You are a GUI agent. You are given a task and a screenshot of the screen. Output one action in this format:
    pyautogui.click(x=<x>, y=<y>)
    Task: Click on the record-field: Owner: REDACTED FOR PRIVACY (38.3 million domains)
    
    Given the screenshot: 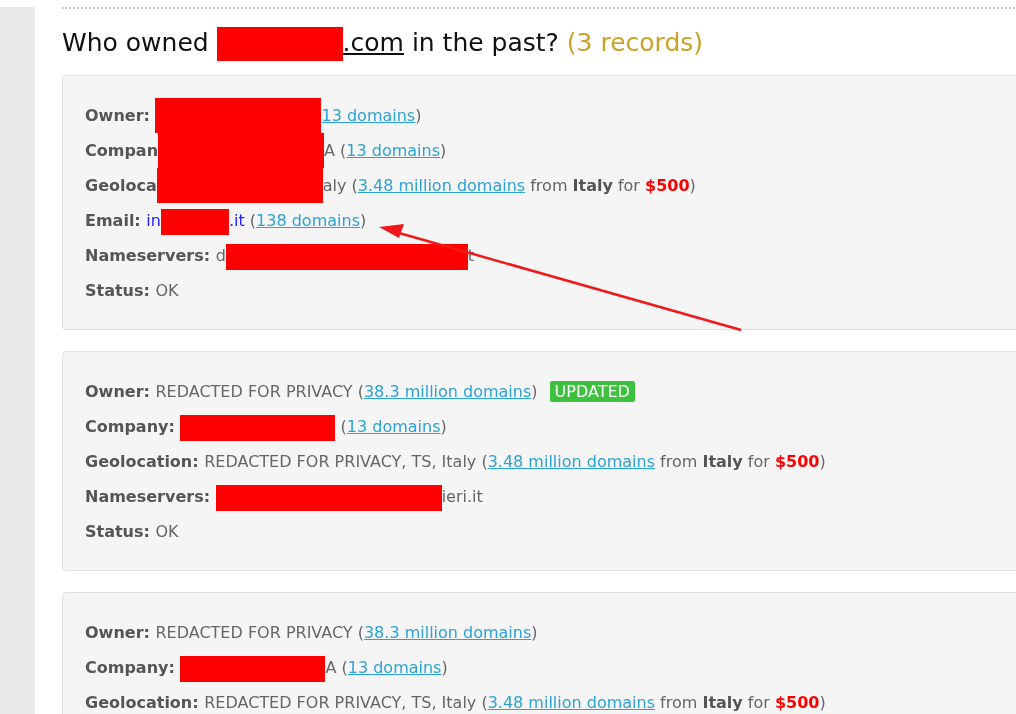 What is the action you would take?
    pyautogui.click(x=311, y=632)
    